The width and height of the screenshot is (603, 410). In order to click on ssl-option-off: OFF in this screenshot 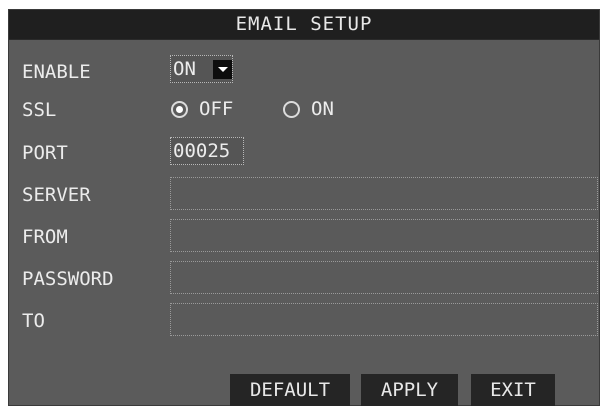, I will do `click(202, 109)`.